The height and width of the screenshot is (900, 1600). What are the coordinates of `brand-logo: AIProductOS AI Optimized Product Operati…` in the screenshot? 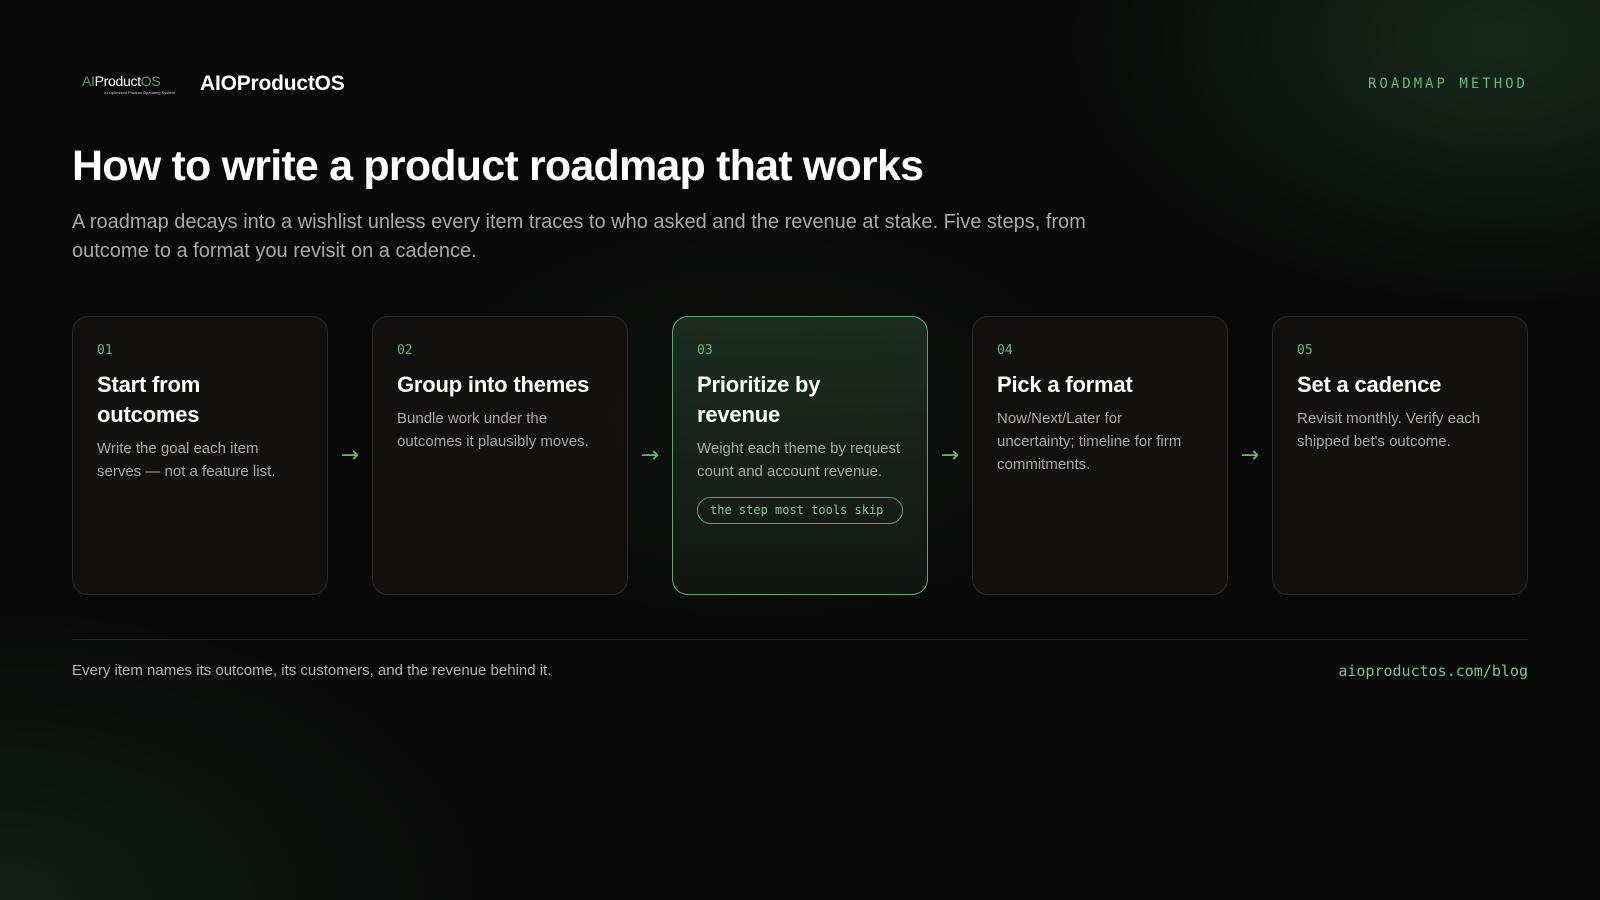 It's located at (132, 84).